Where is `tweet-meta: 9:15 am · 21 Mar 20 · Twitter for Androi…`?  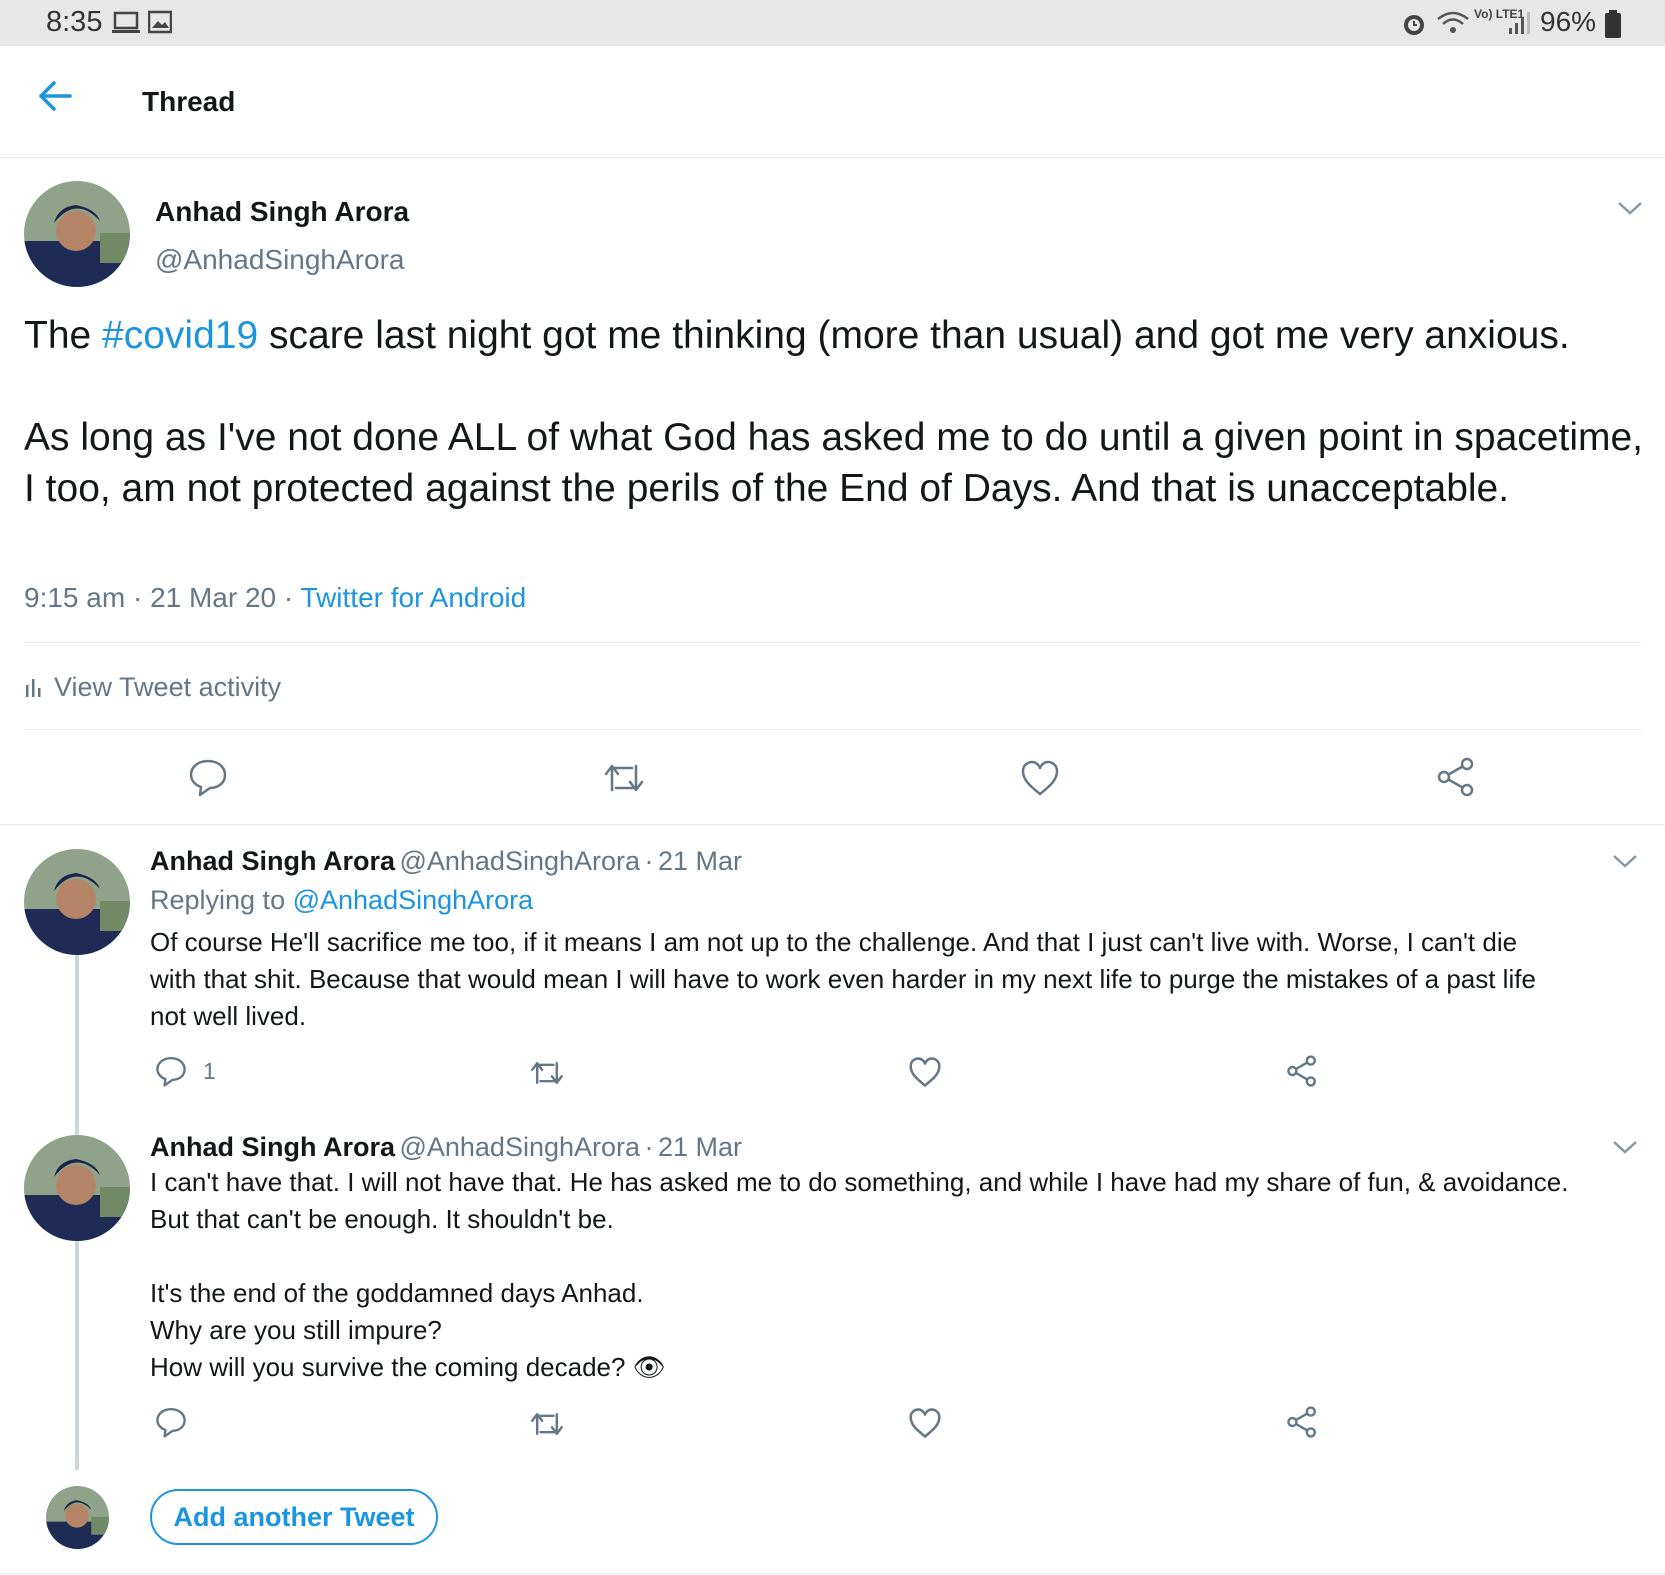
tweet-meta: 9:15 am · 21 Mar 20 · Twitter for Androi… is located at coordinates (275, 598).